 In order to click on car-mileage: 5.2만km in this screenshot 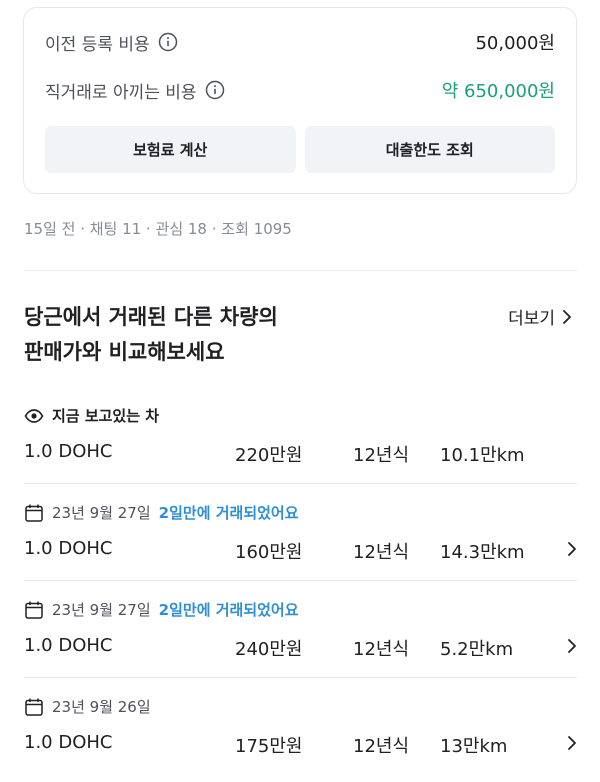, I will do `click(477, 649)`.